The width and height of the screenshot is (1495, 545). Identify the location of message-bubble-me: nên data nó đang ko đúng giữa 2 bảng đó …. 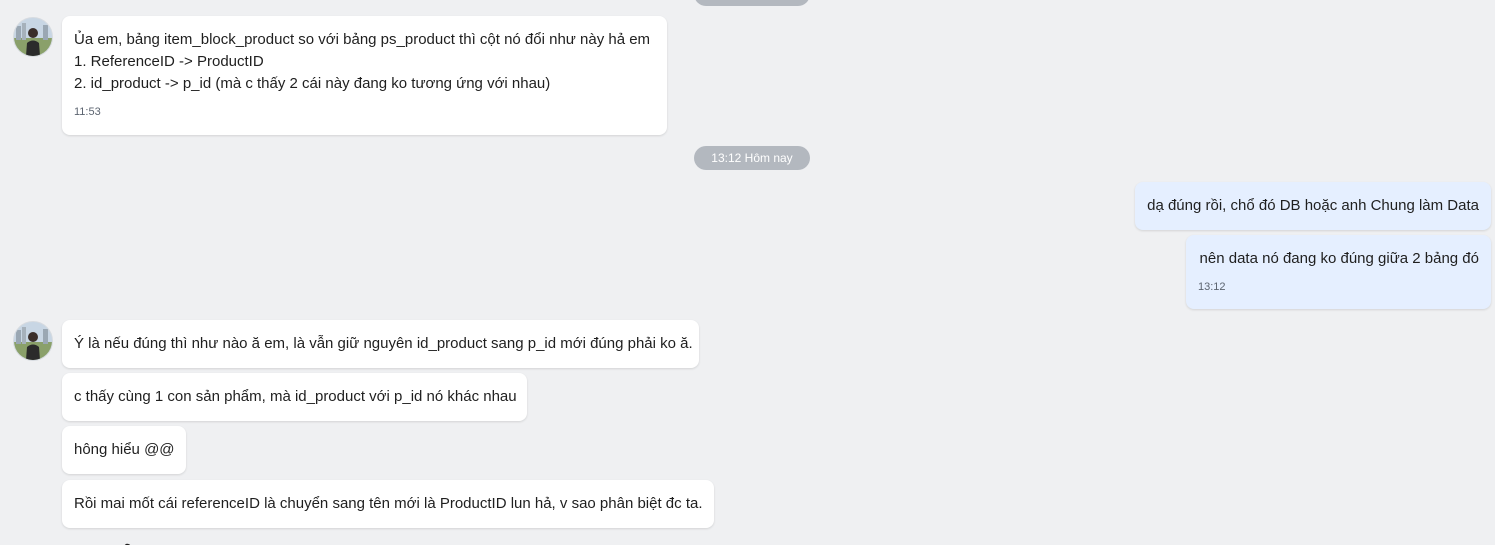
(1338, 272).